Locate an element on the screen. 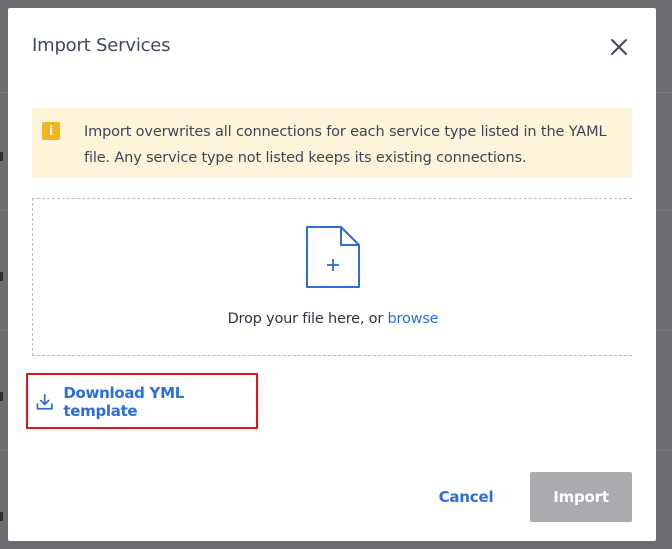 The image size is (672, 549). dropzone-prompt-text: Drop your file here, or is located at coordinates (305, 319).